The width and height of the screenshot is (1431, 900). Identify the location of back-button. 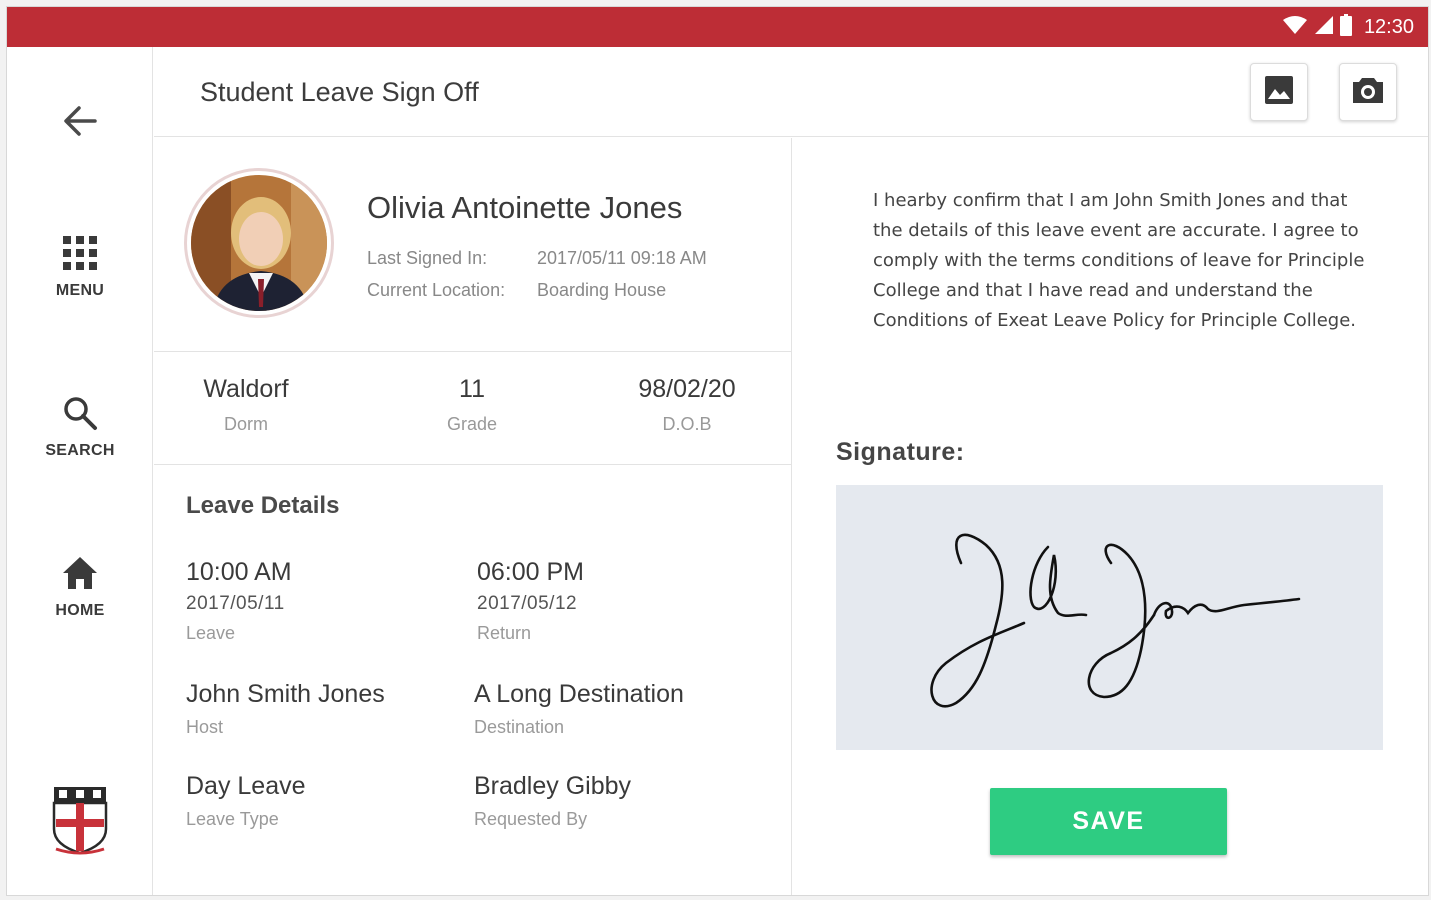
(80, 123).